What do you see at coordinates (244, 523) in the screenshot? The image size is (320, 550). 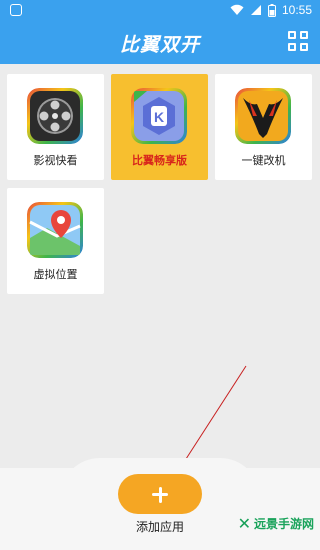 I see `watermark-logo-icon: ✕` at bounding box center [244, 523].